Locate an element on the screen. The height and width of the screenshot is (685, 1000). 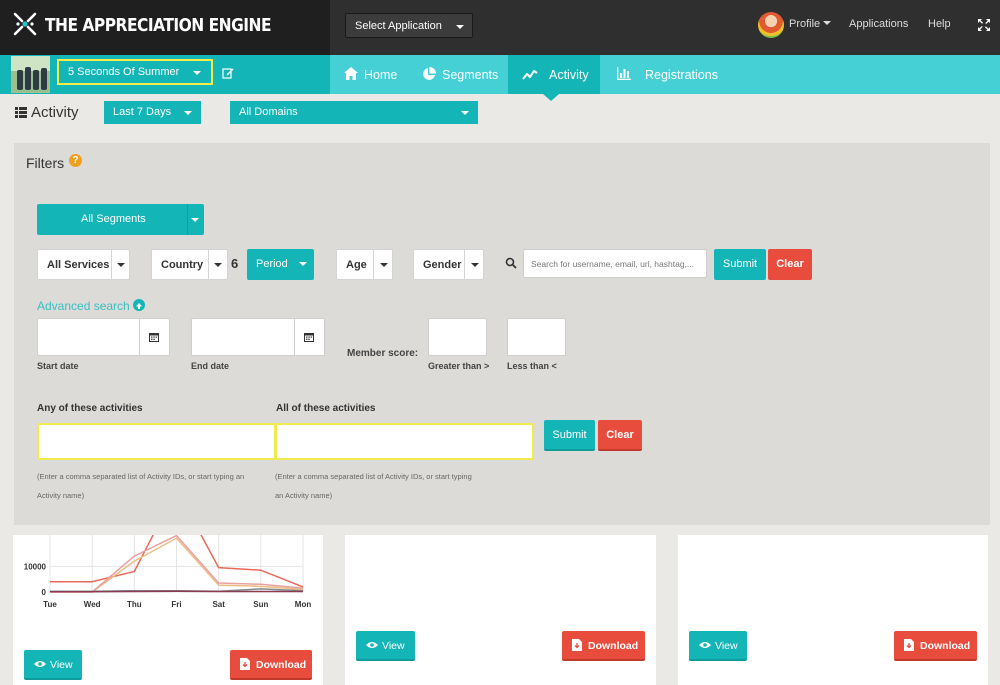
artist-thumbnail is located at coordinates (30, 74).